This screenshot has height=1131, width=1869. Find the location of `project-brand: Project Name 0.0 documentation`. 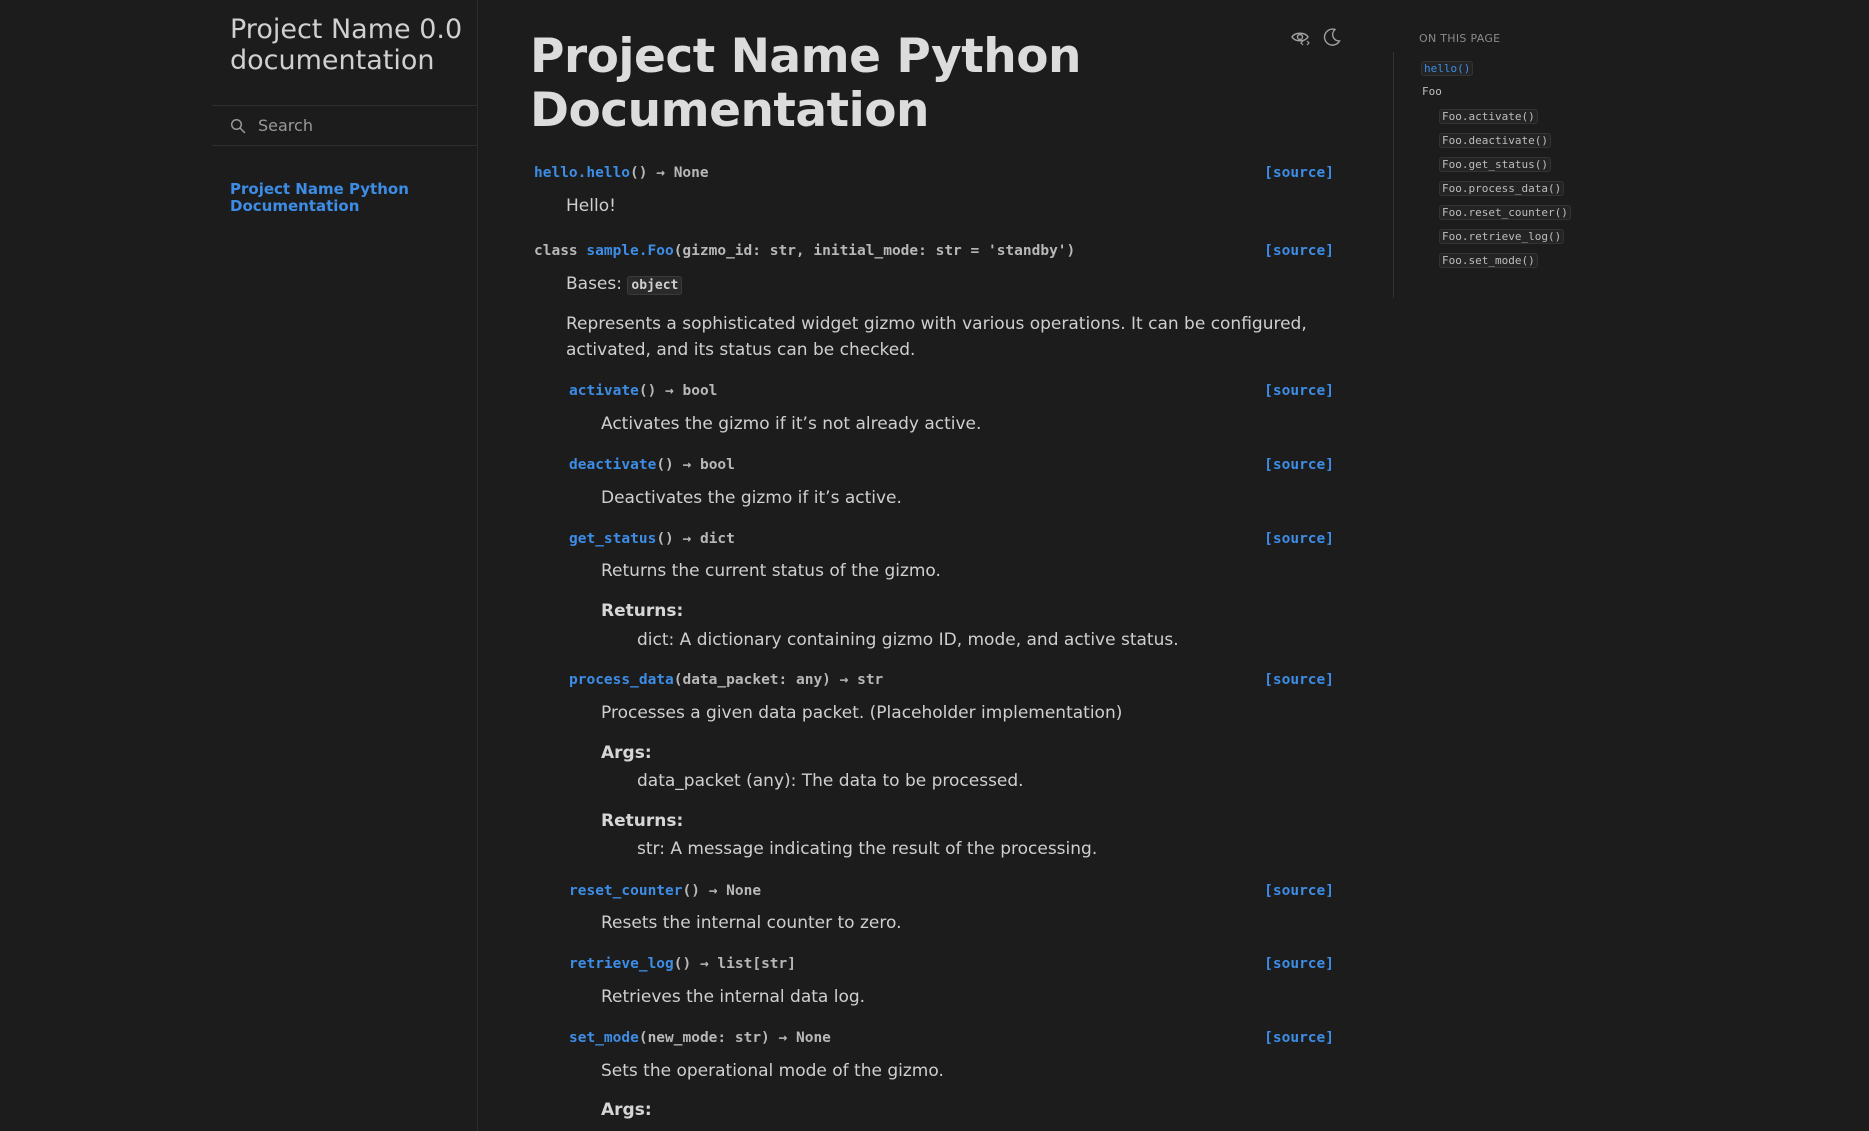

project-brand: Project Name 0.0 documentation is located at coordinates (350, 45).